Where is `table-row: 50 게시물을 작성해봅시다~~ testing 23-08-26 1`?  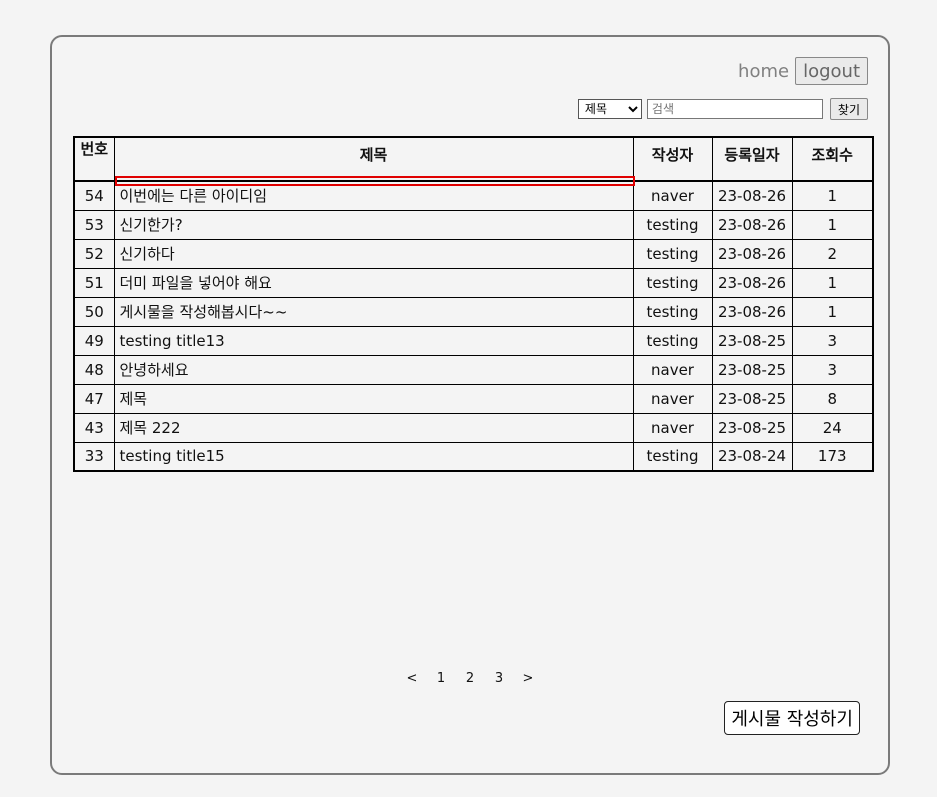 table-row: 50 게시물을 작성해봅시다~~ testing 23-08-26 1 is located at coordinates (473, 311).